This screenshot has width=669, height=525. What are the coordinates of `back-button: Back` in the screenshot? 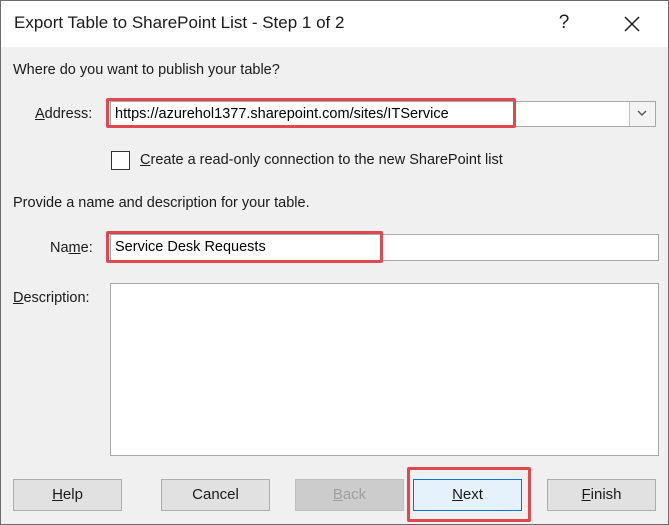 It's located at (349, 495).